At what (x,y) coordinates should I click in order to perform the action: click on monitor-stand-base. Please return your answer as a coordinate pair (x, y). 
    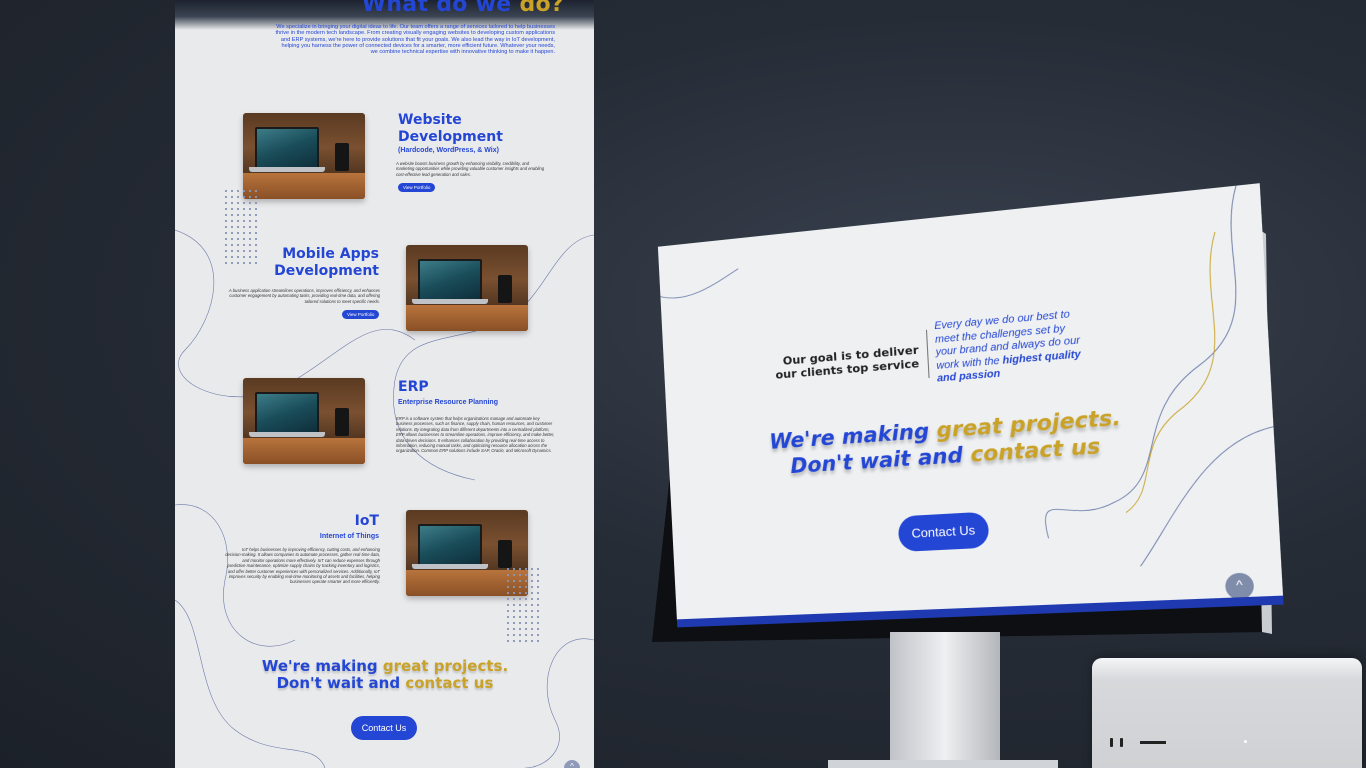
    Looking at the image, I should click on (943, 764).